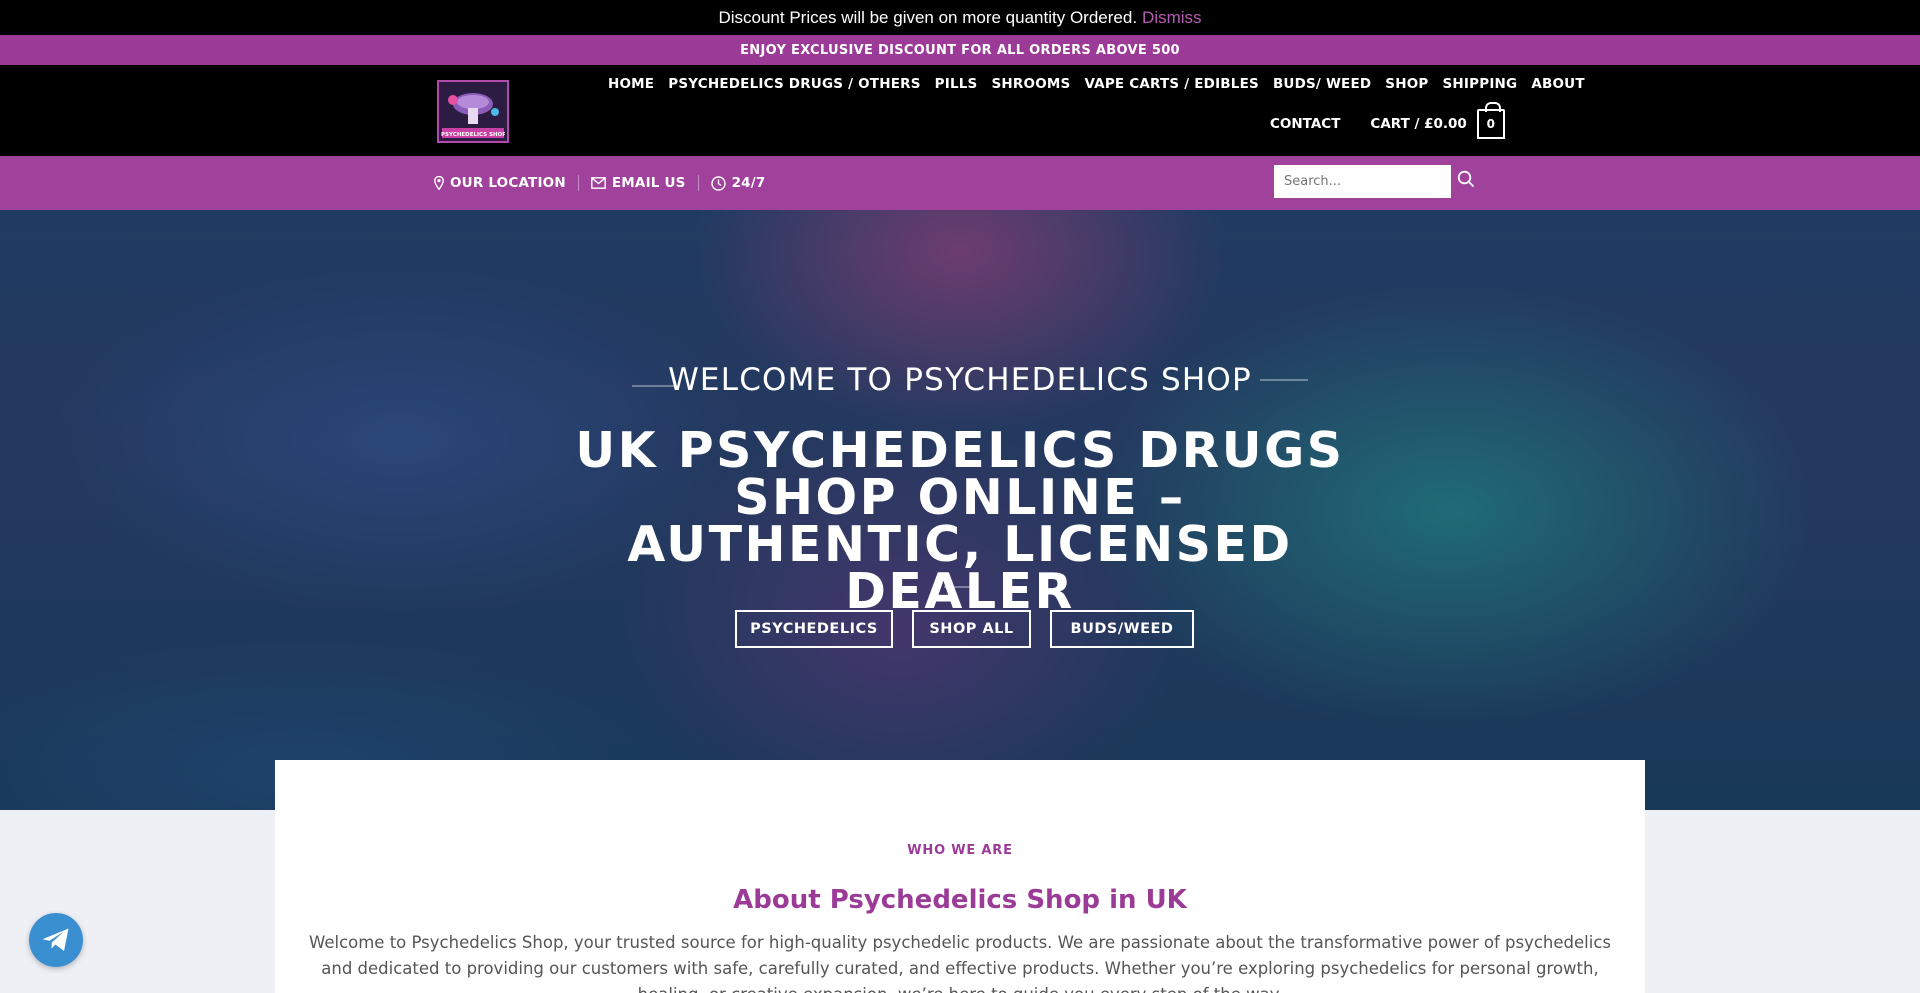 This screenshot has height=993, width=1920. What do you see at coordinates (959, 587) in the screenshot?
I see `hero-title-divider` at bounding box center [959, 587].